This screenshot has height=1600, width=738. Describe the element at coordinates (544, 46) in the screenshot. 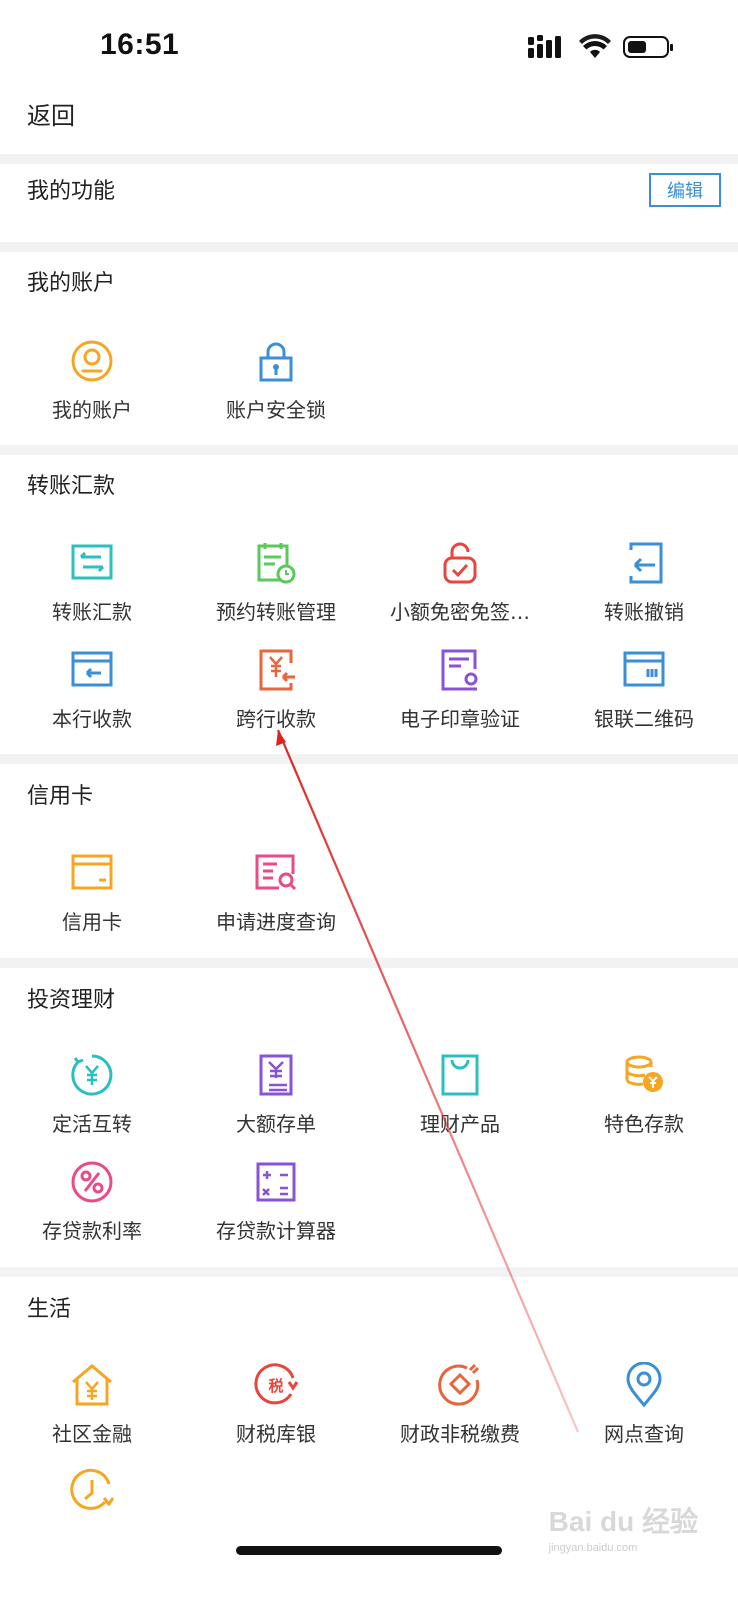

I see `signal-icon` at that location.